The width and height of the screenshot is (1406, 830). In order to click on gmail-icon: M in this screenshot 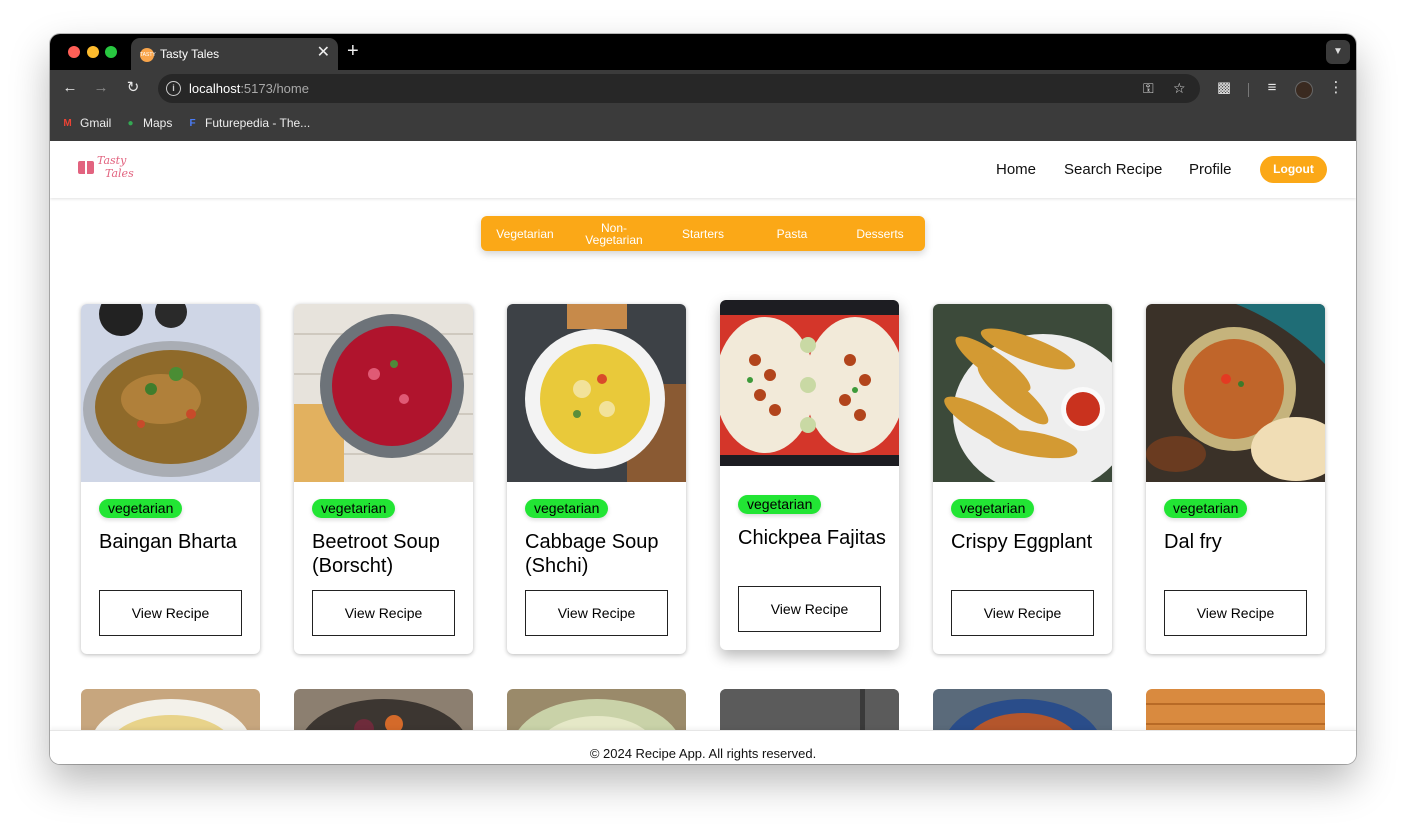, I will do `click(67, 123)`.